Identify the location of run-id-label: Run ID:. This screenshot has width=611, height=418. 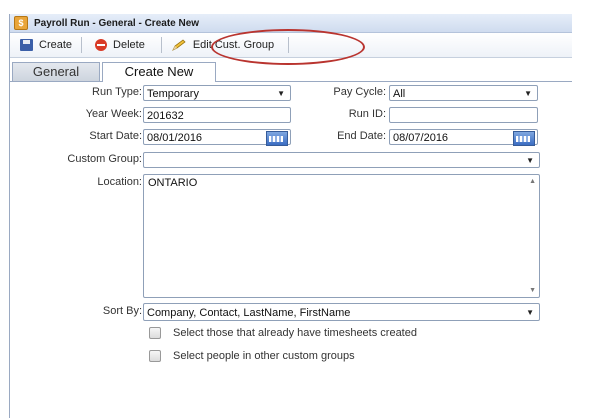
(367, 114).